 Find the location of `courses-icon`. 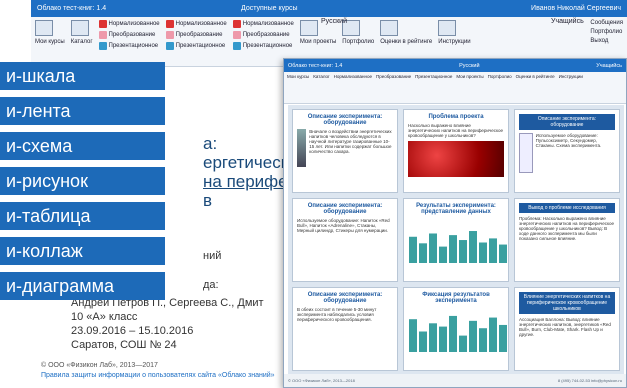

courses-icon is located at coordinates (44, 28).